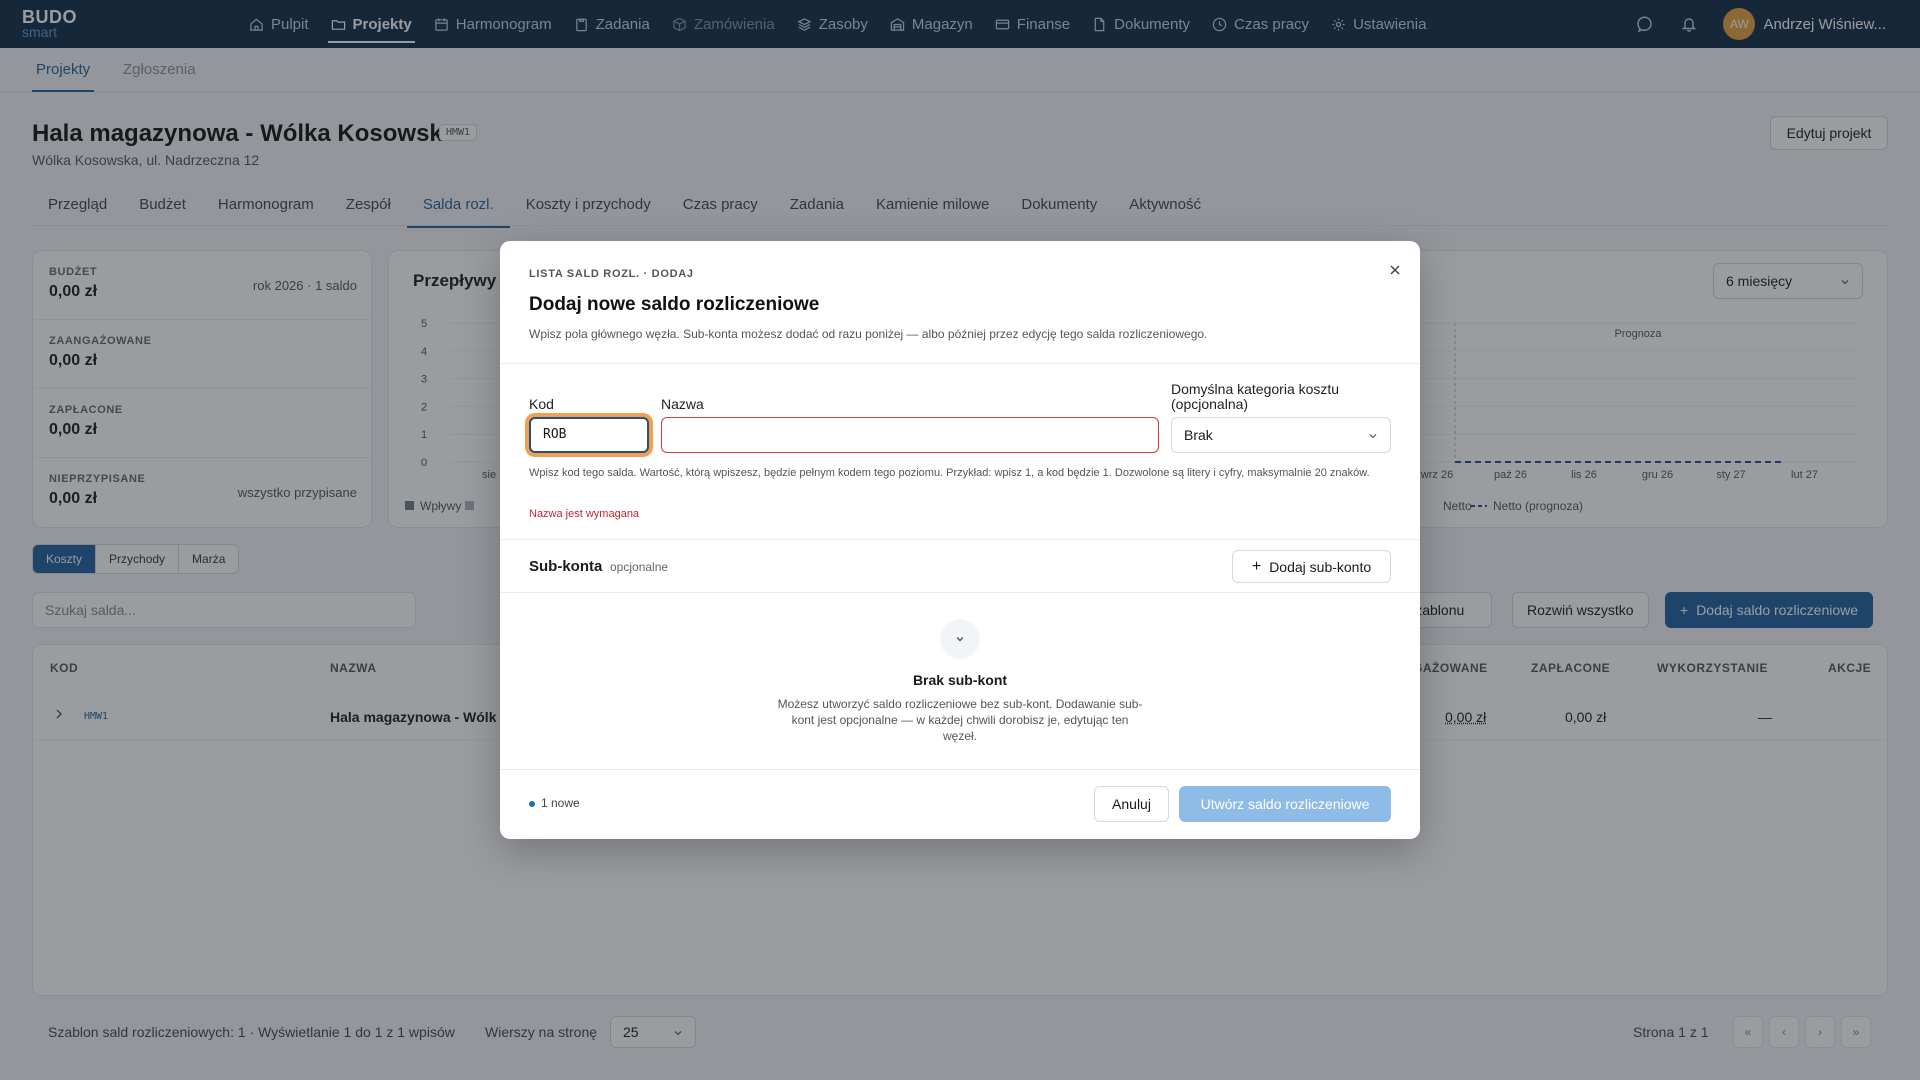 The height and width of the screenshot is (1080, 1920). Describe the element at coordinates (532, 804) in the screenshot. I see `new-indicator-dot` at that location.